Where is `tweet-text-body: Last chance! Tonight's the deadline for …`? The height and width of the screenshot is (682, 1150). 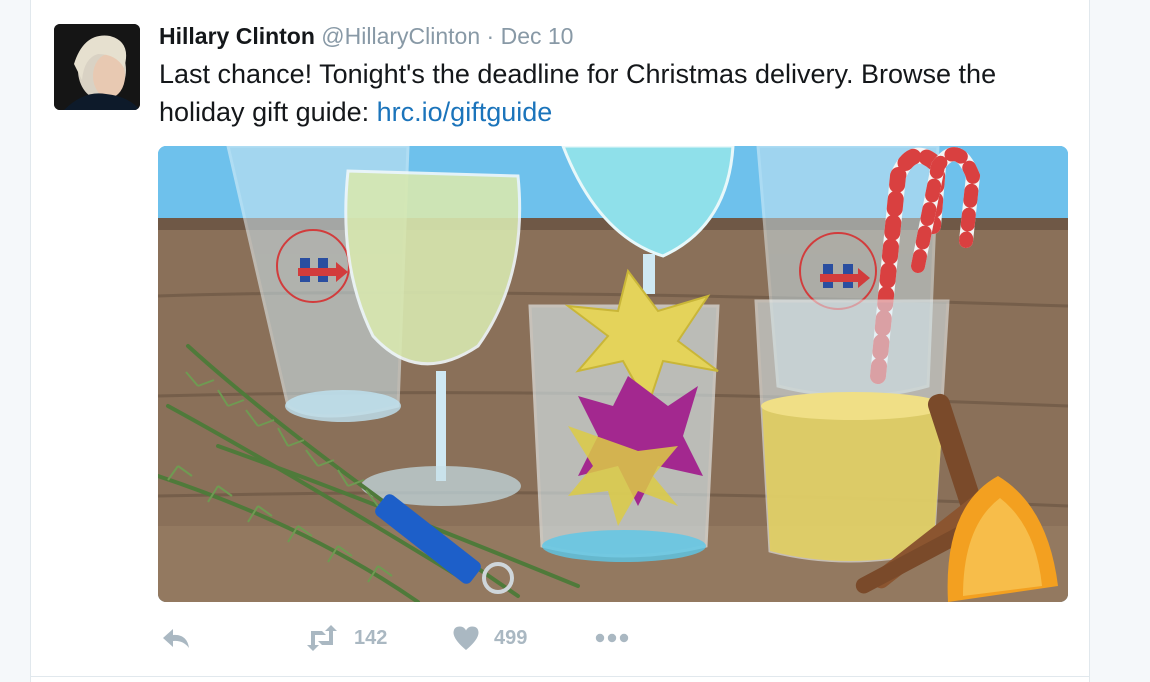 tweet-text-body: Last chance! Tonight's the deadline for … is located at coordinates (578, 93).